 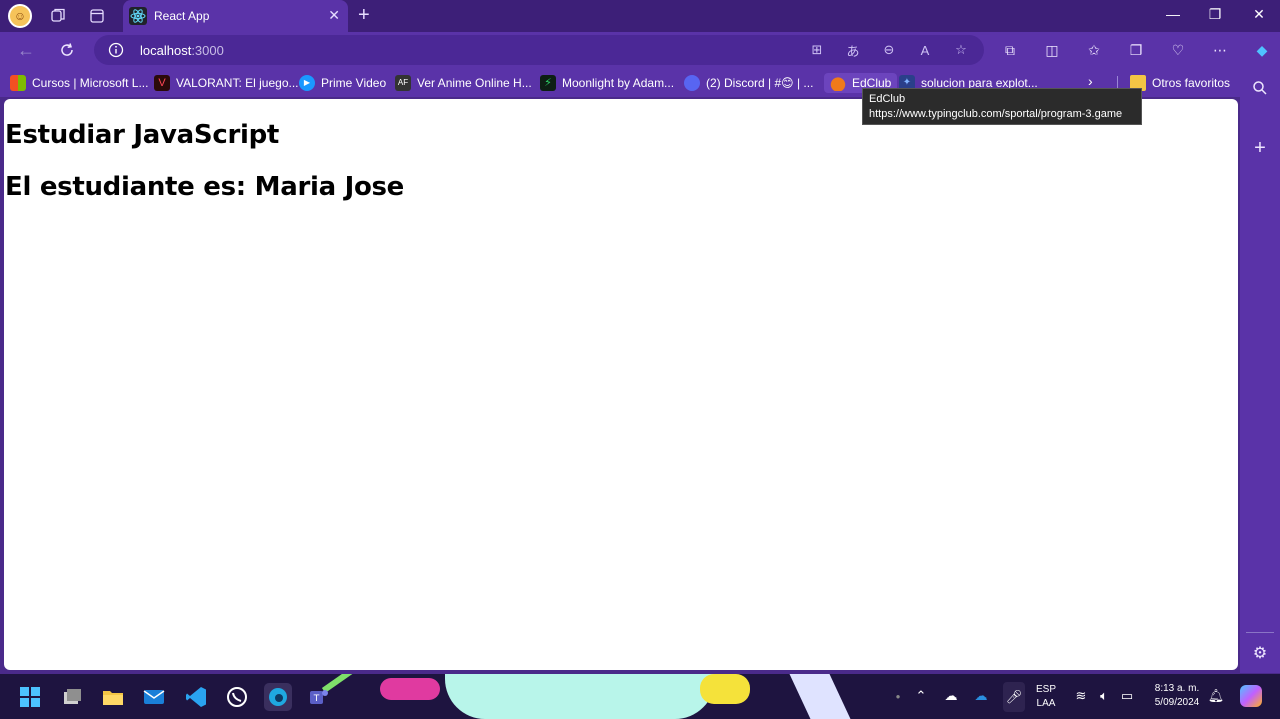 What do you see at coordinates (1014, 697) in the screenshot?
I see `mic-muted-icon: 🎤︎` at bounding box center [1014, 697].